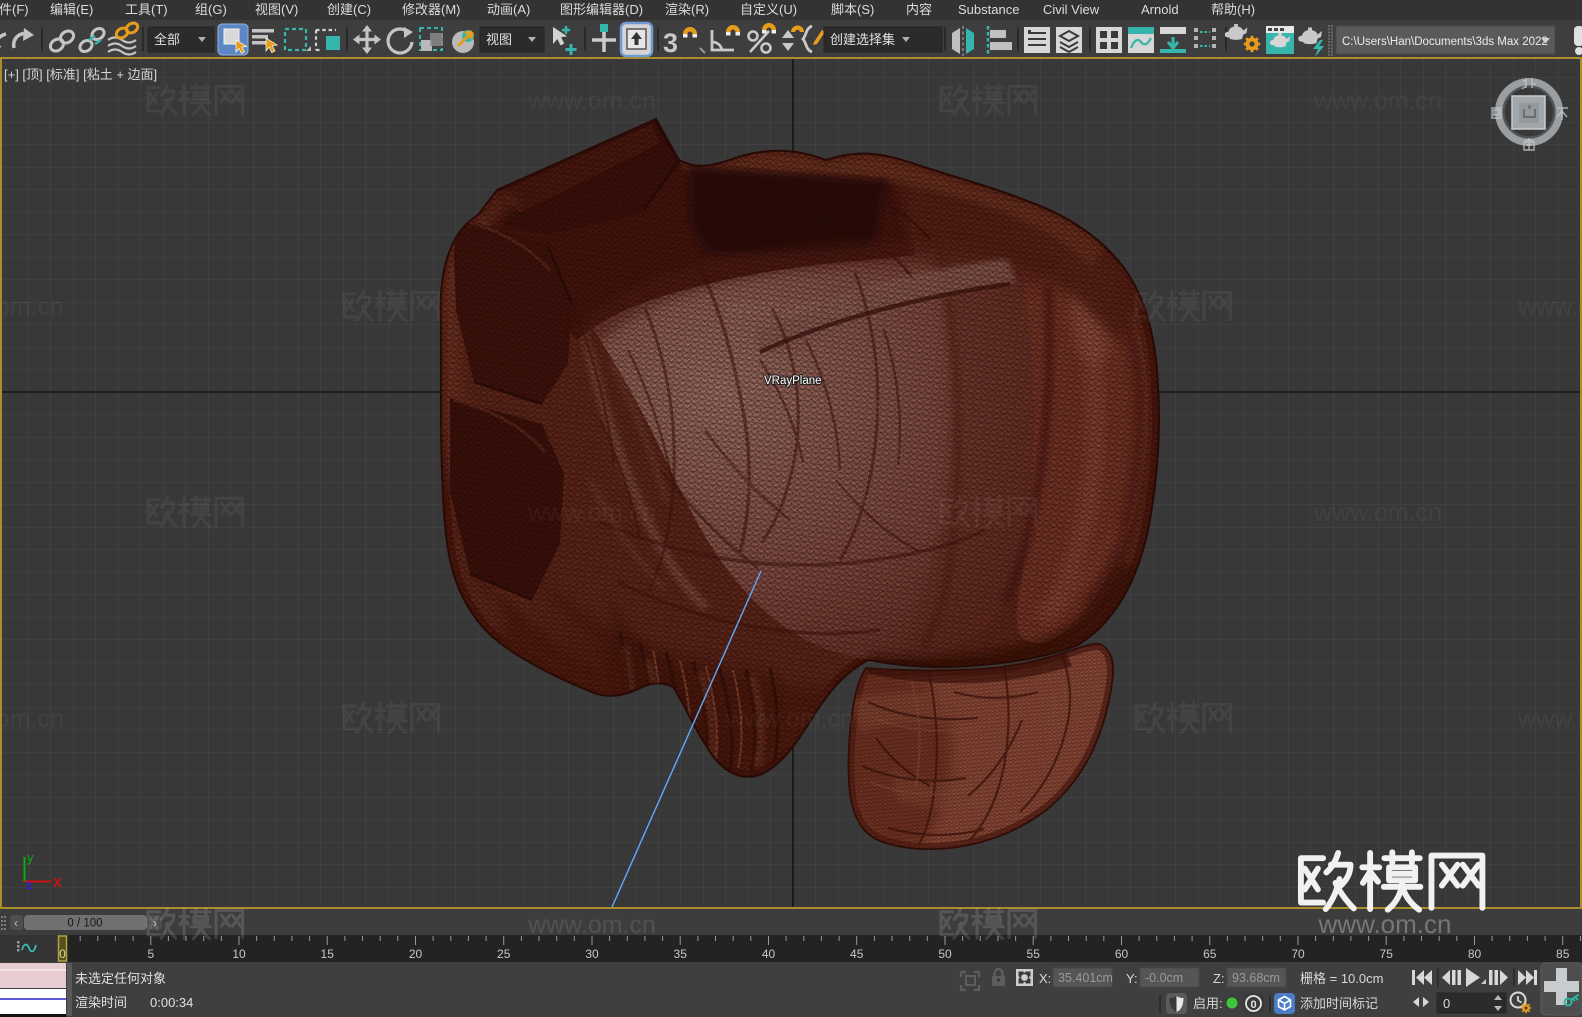 The image size is (1582, 1017). What do you see at coordinates (1339, 1003) in the screenshot?
I see `svg-text: 添加时间标记` at bounding box center [1339, 1003].